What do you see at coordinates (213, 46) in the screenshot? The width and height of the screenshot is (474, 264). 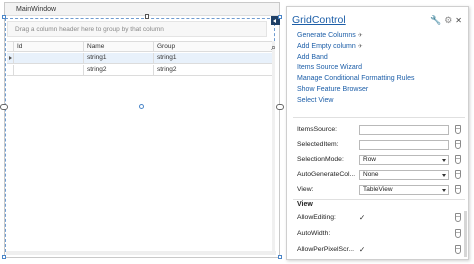 I see `column-header-group: Group` at bounding box center [213, 46].